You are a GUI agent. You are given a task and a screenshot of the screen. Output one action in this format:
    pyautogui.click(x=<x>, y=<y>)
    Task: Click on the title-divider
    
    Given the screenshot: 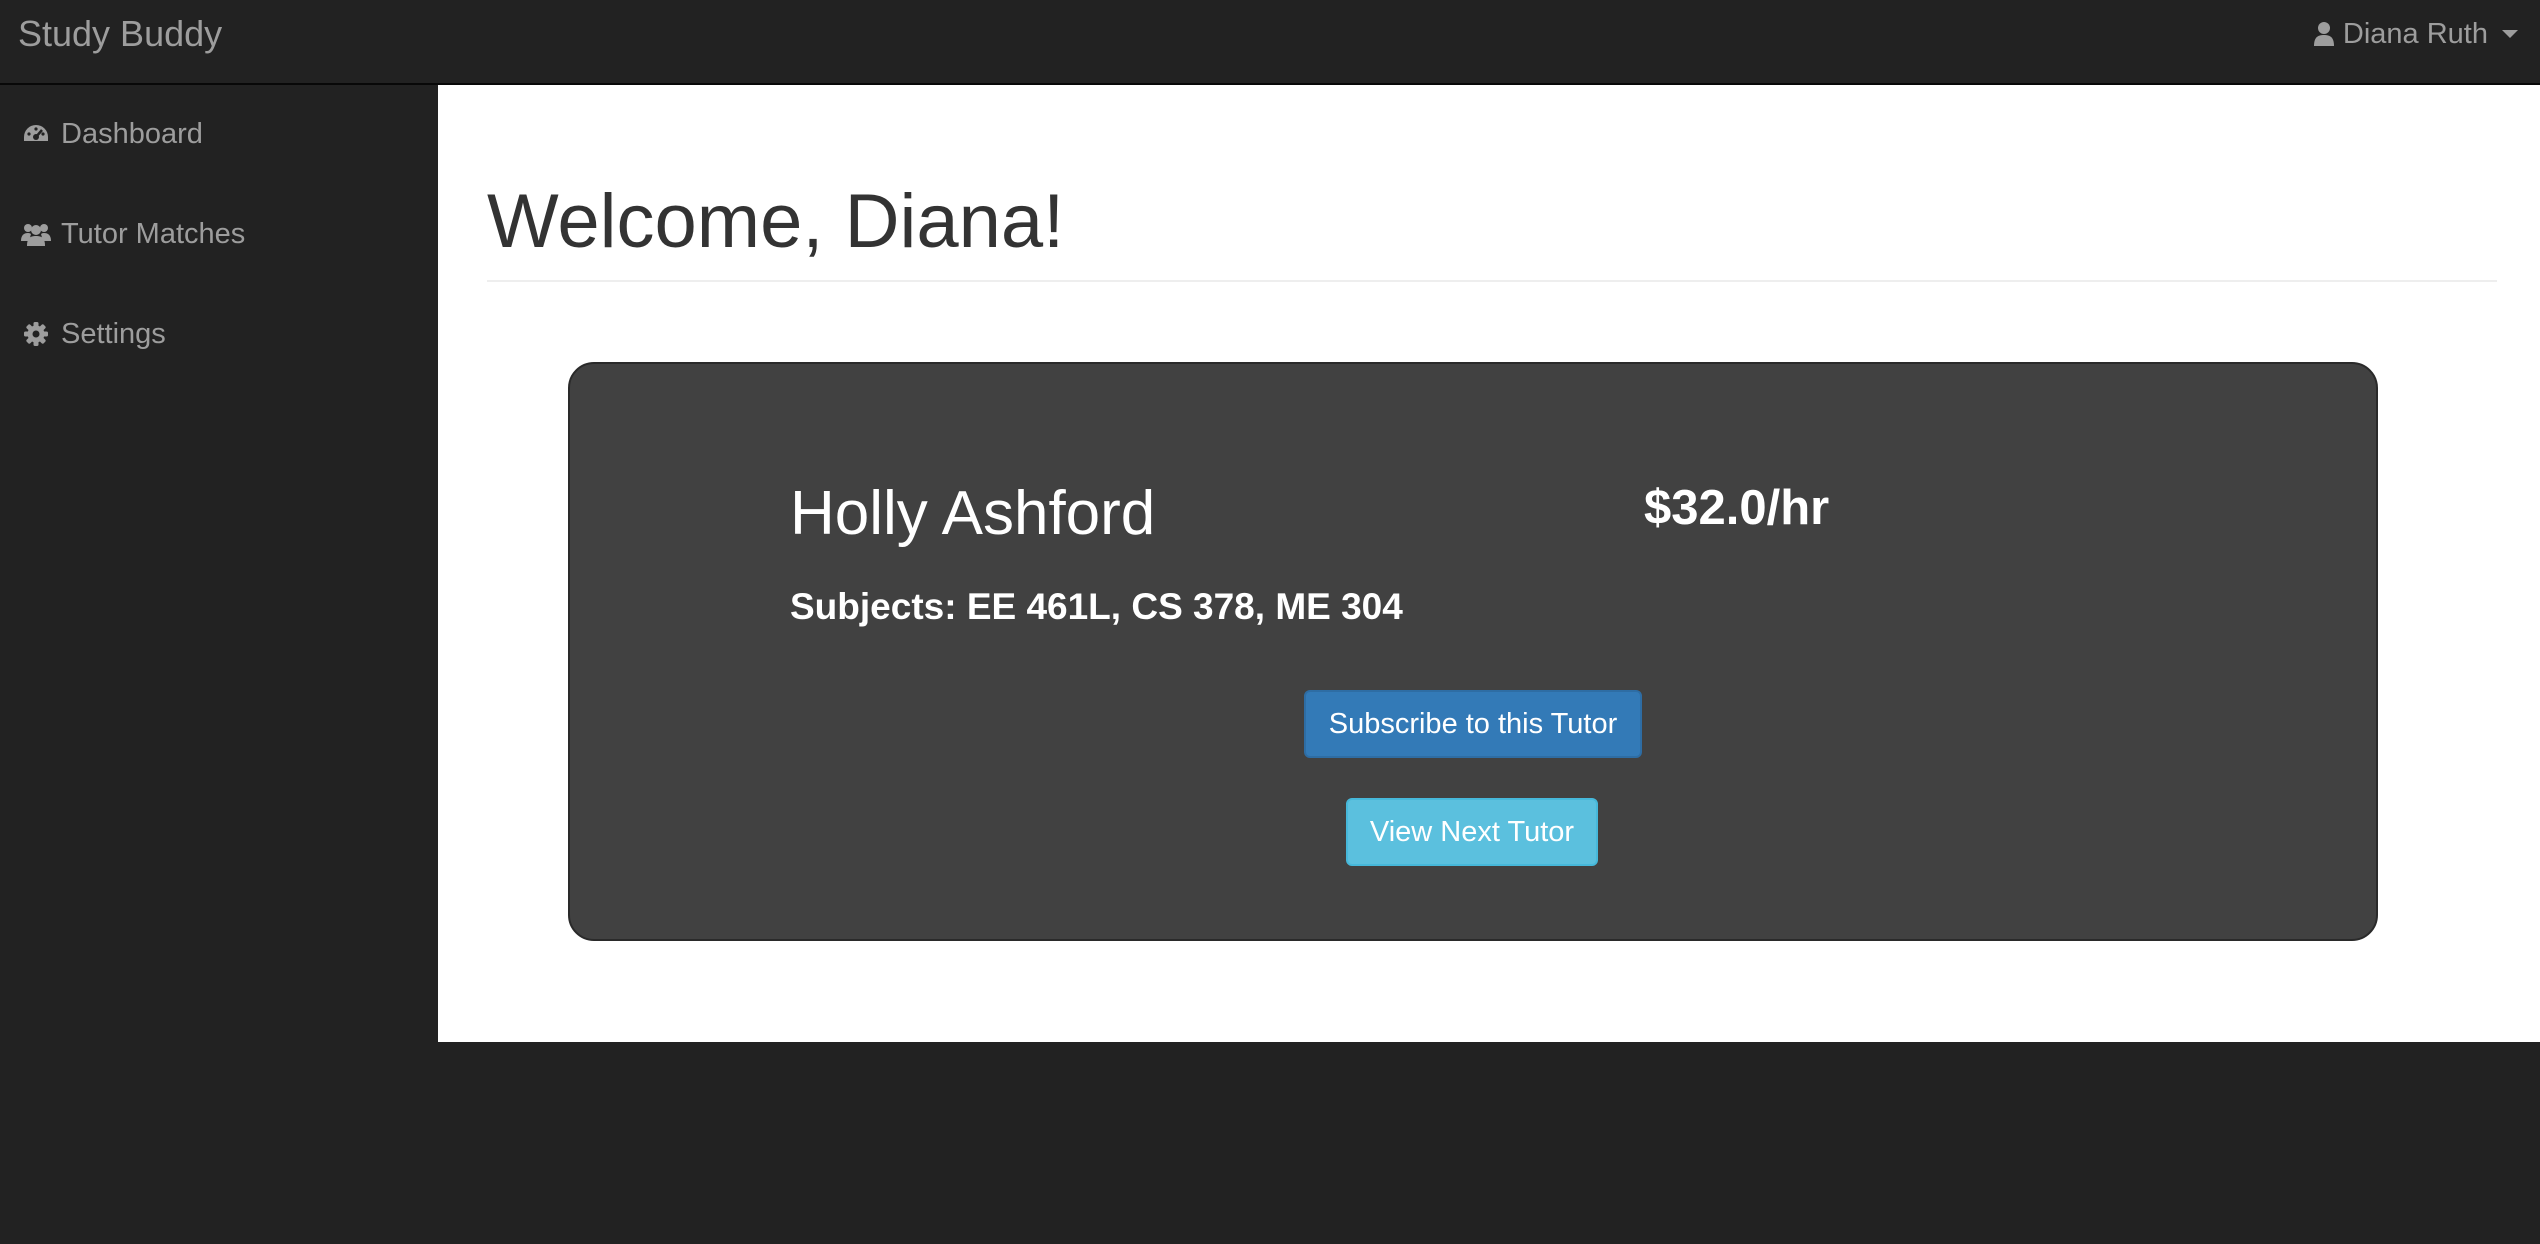 What is the action you would take?
    pyautogui.click(x=1492, y=281)
    